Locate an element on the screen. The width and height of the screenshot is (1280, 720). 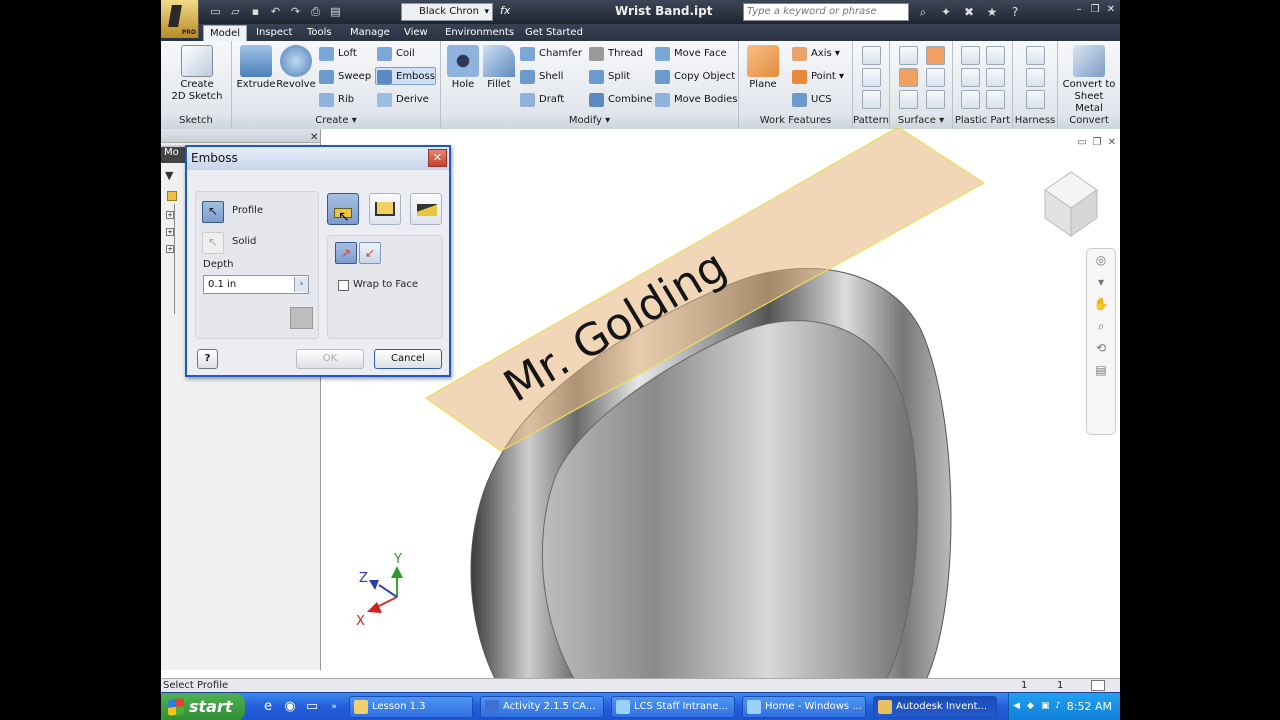
steering-wheel-icon: ◎ is located at coordinates (1101, 260).